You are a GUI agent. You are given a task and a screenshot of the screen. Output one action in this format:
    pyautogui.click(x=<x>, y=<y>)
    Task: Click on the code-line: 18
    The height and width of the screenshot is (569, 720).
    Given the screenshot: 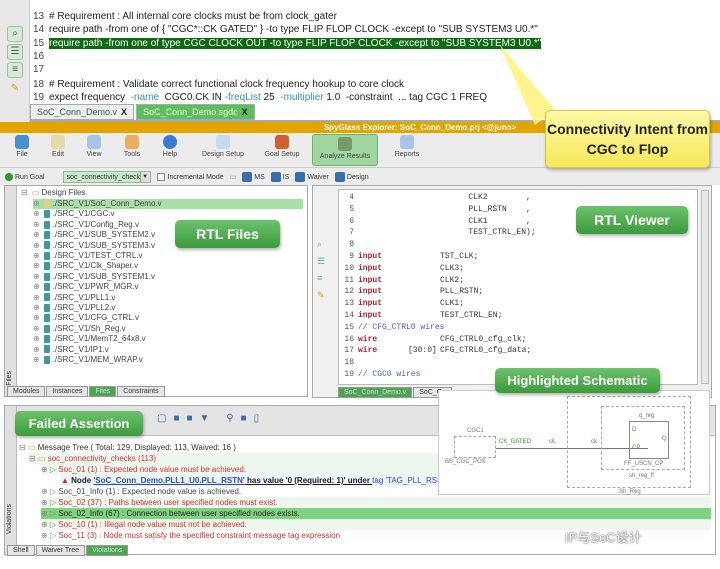 What is the action you would take?
    pyautogui.click(x=349, y=363)
    